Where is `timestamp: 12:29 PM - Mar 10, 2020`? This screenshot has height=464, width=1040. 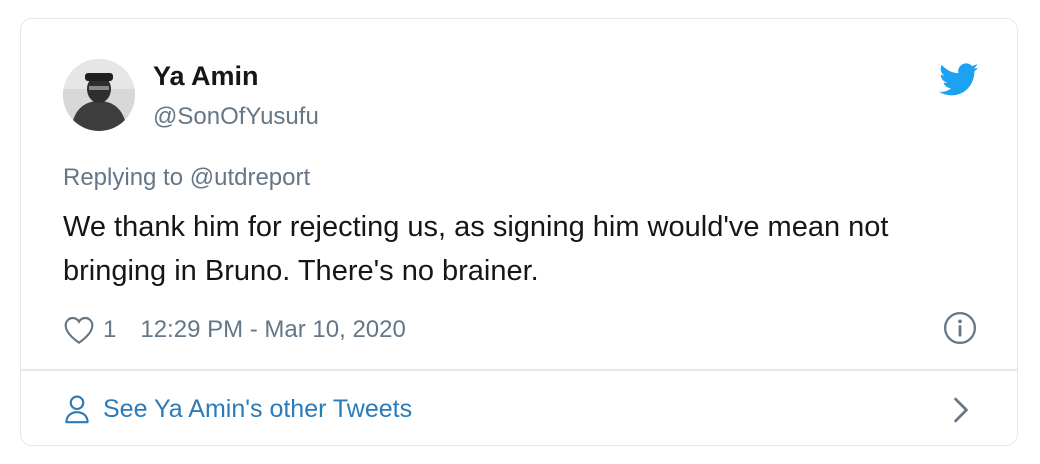 timestamp: 12:29 PM - Mar 10, 2020 is located at coordinates (272, 330).